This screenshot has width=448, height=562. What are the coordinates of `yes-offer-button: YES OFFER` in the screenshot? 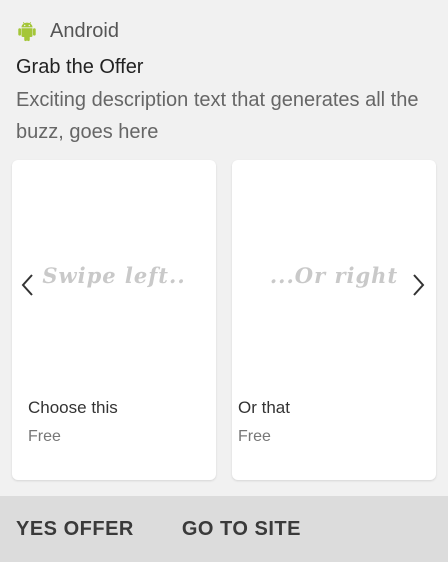 It's located at (75, 529).